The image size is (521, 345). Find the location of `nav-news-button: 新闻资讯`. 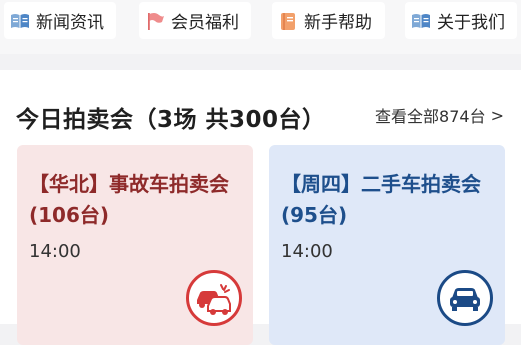

nav-news-button: 新闻资讯 is located at coordinates (60, 20).